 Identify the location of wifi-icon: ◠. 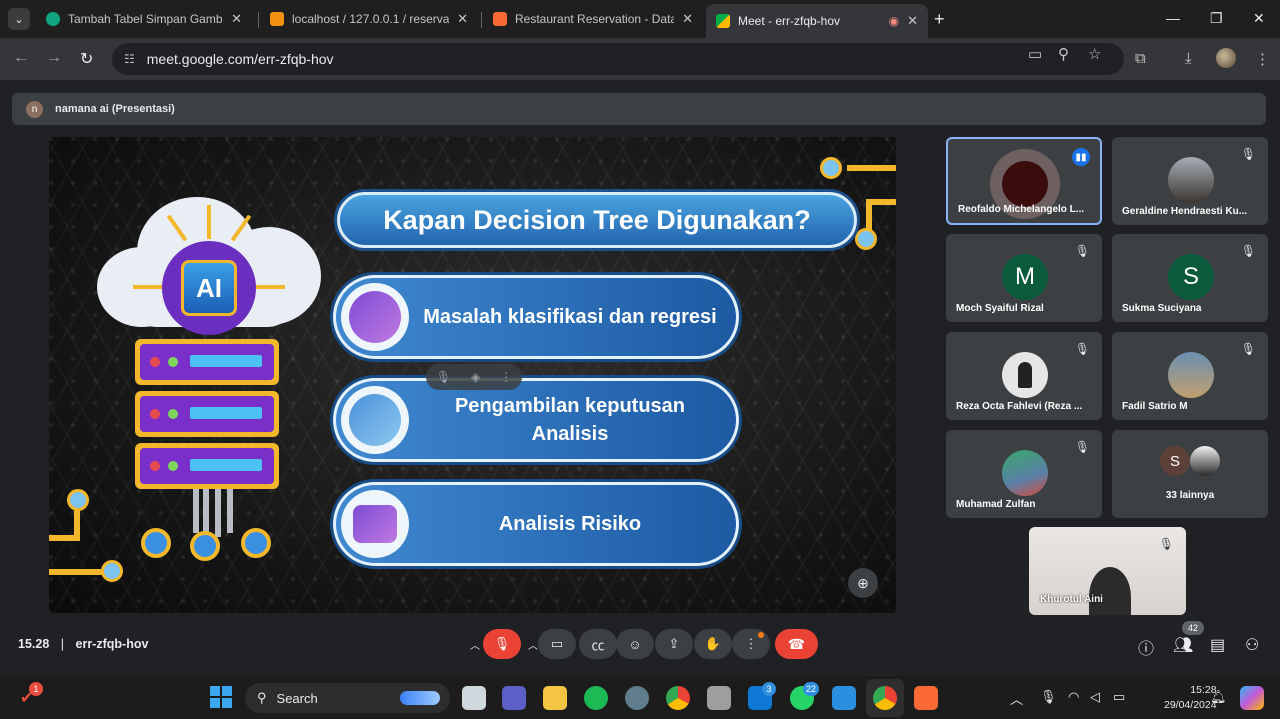
(1073, 697).